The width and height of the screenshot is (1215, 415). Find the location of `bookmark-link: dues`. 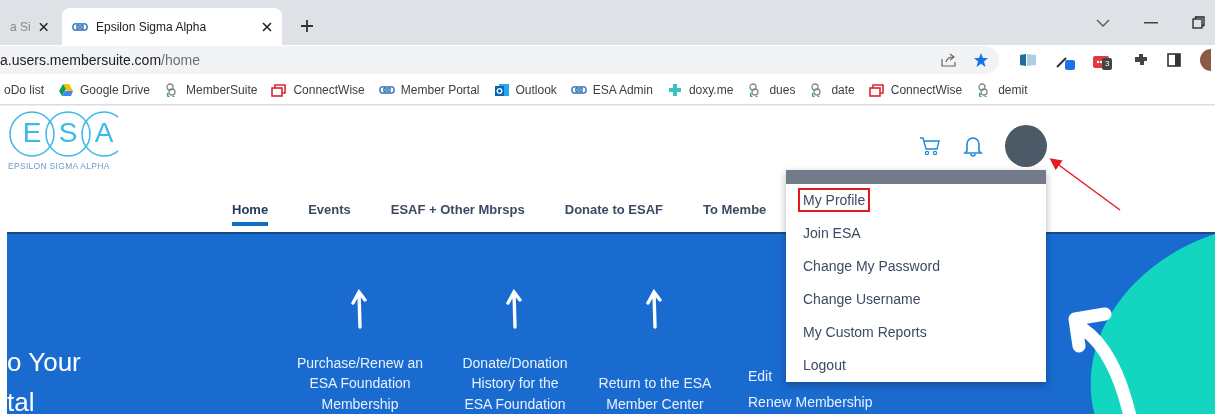

bookmark-link: dues is located at coordinates (771, 89).